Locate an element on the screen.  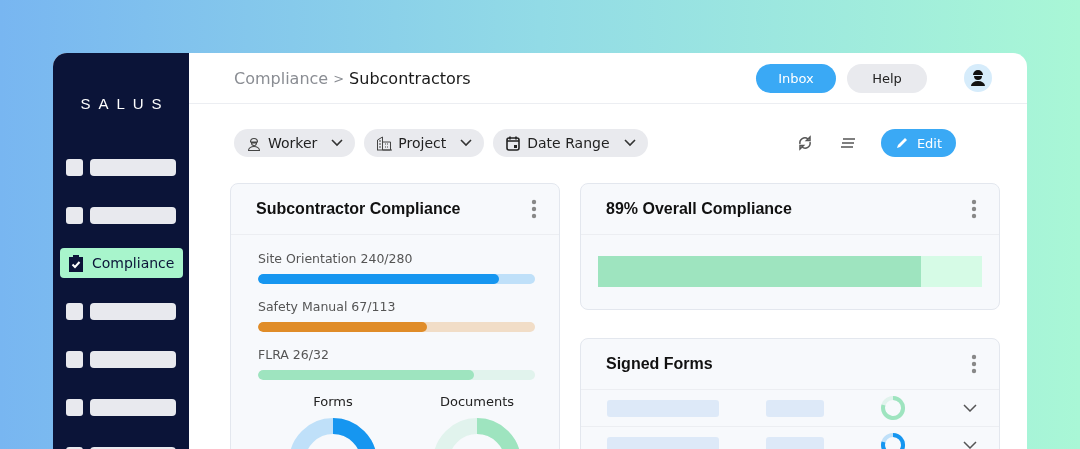
chart-label: Documents is located at coordinates (477, 401).